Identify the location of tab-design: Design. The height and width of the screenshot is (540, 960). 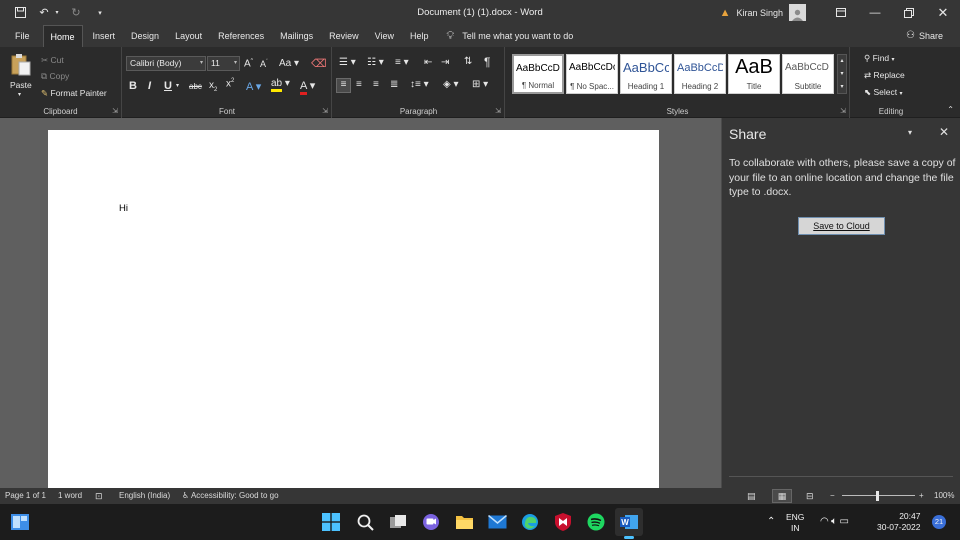
(145, 36).